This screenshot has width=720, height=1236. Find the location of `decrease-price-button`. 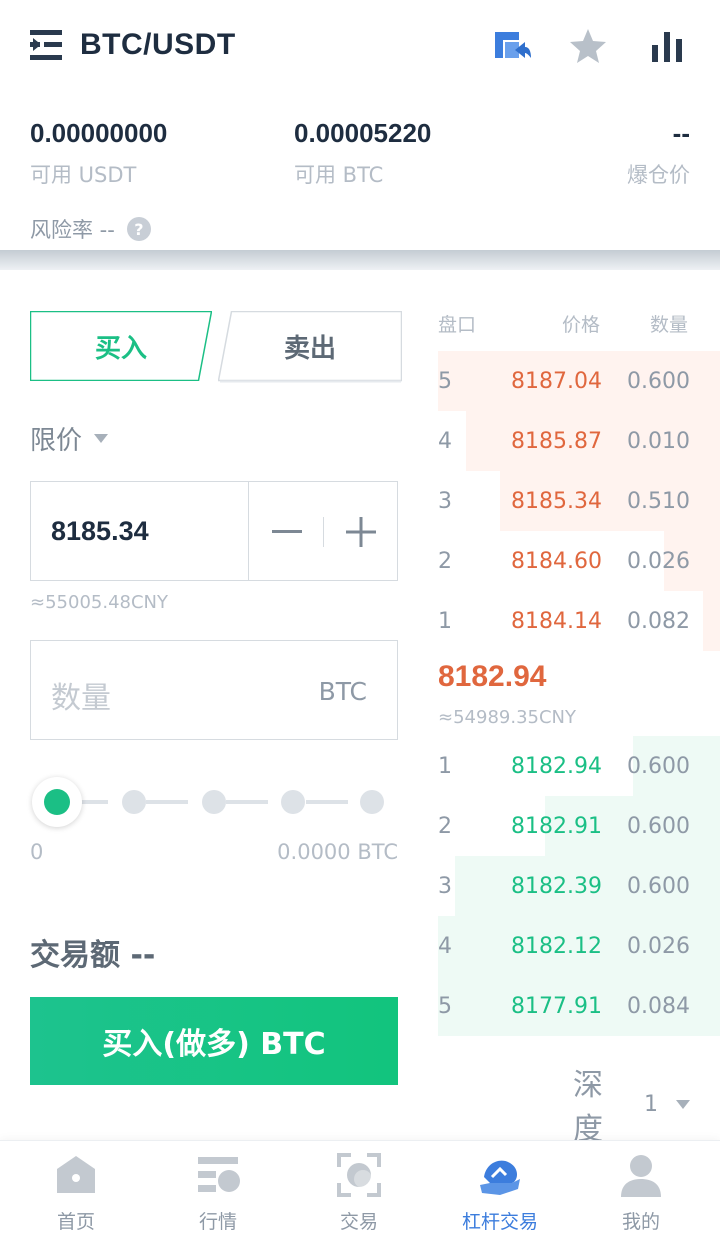

decrease-price-button is located at coordinates (287, 532).